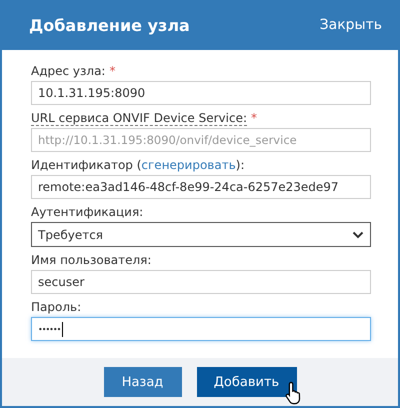 This screenshot has width=400, height=408. What do you see at coordinates (56, 307) in the screenshot?
I see `field-label: Пароль:` at bounding box center [56, 307].